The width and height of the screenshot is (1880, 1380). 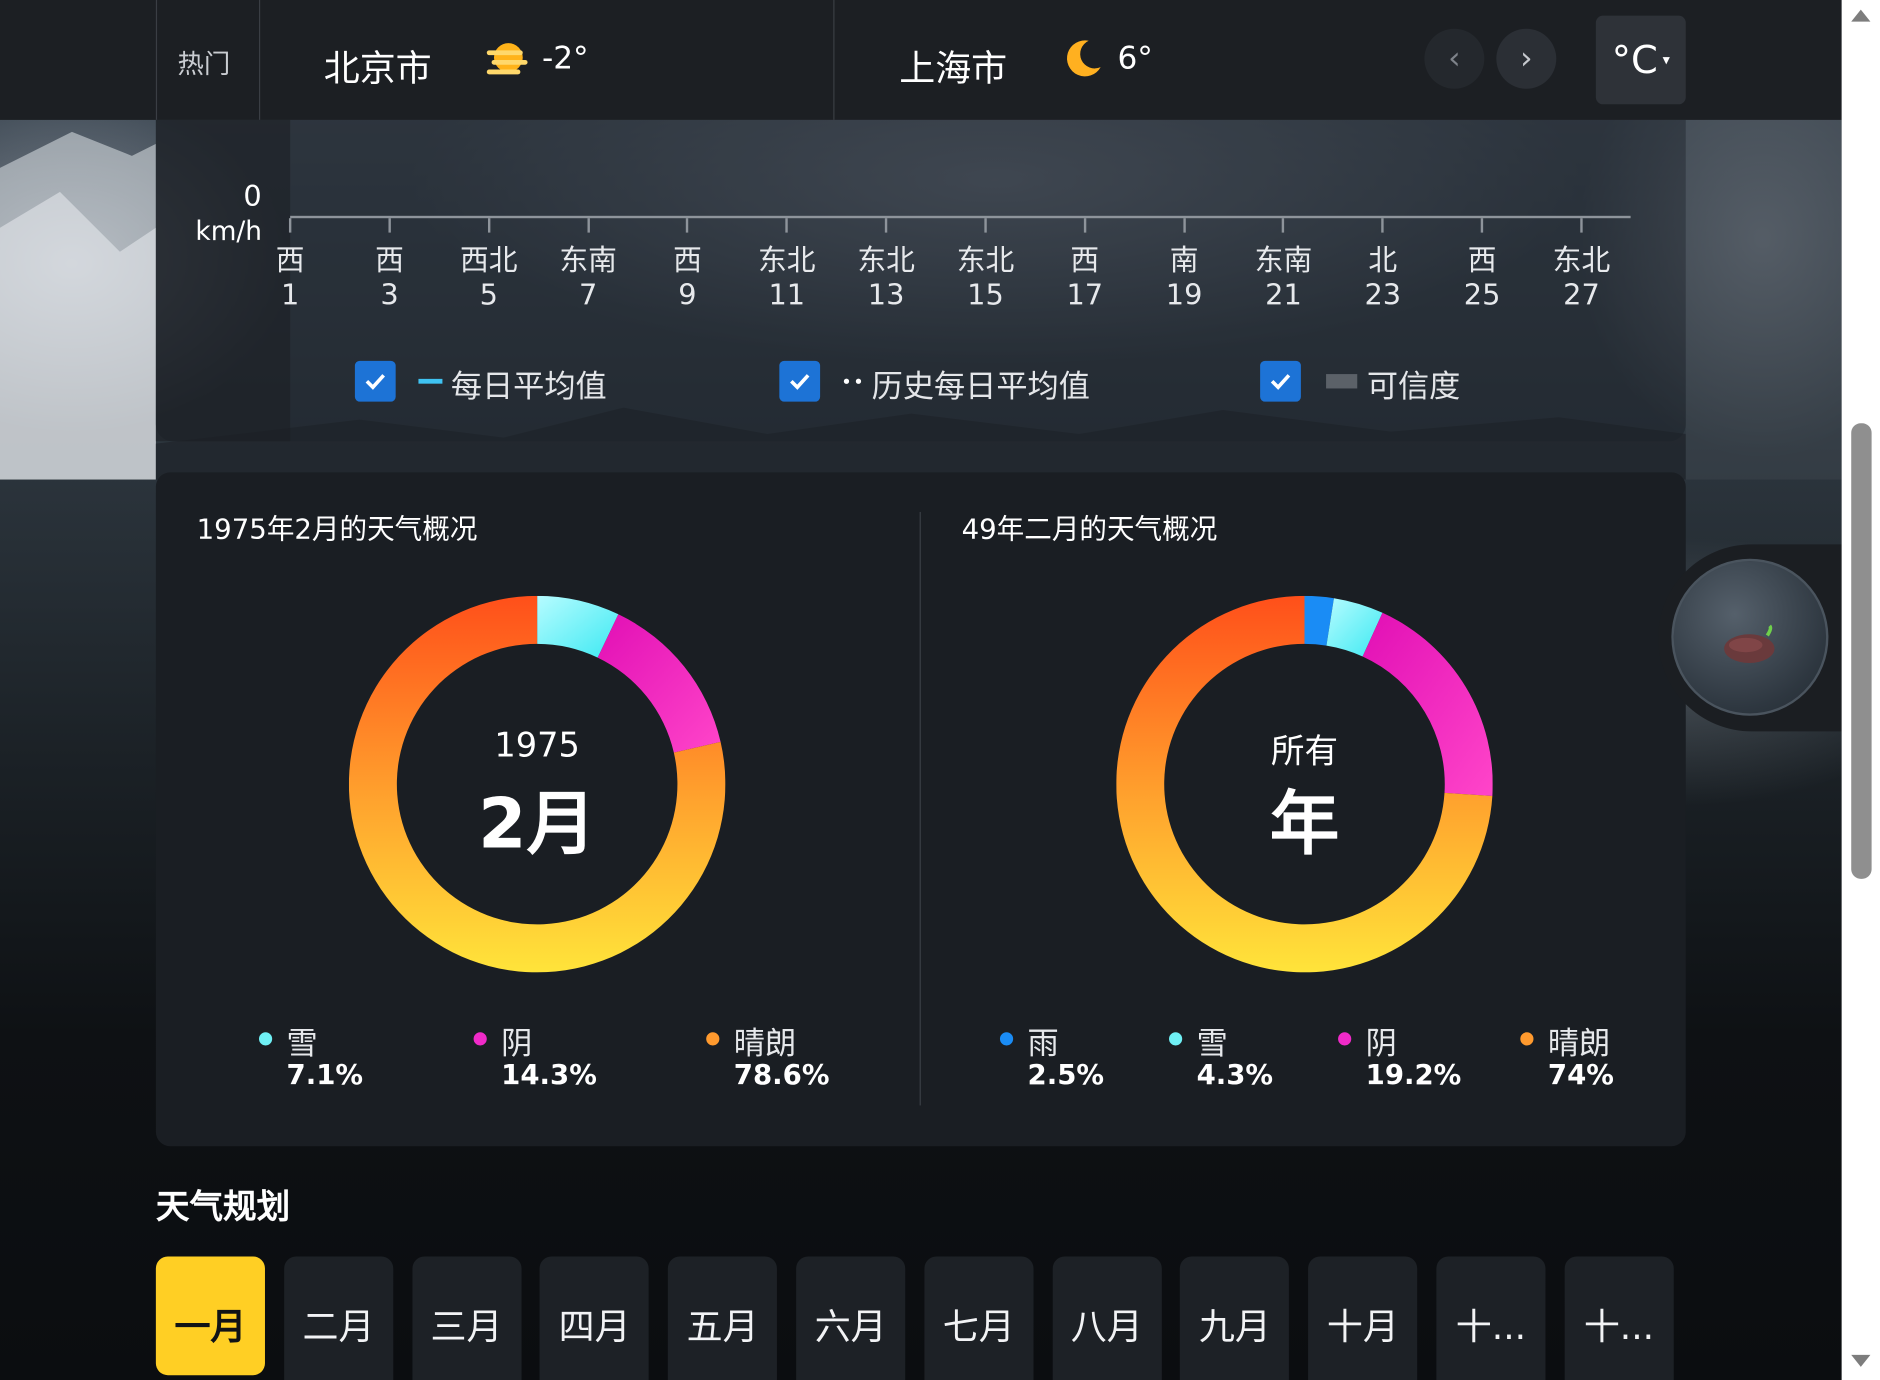 I want to click on day-number-label: 9, so click(x=687, y=295).